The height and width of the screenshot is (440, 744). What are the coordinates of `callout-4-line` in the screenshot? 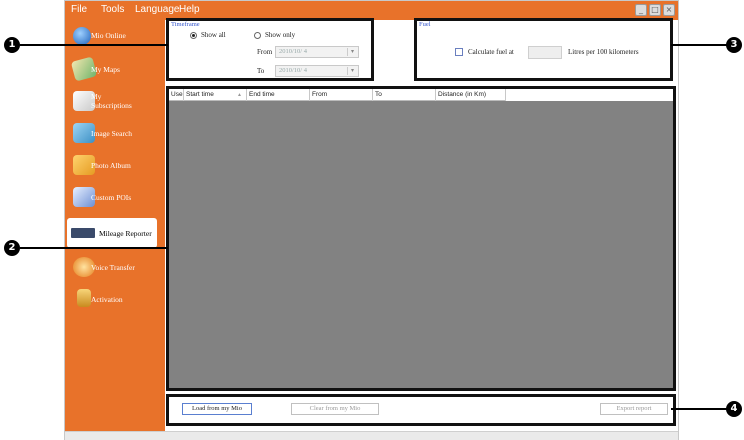 It's located at (699, 409).